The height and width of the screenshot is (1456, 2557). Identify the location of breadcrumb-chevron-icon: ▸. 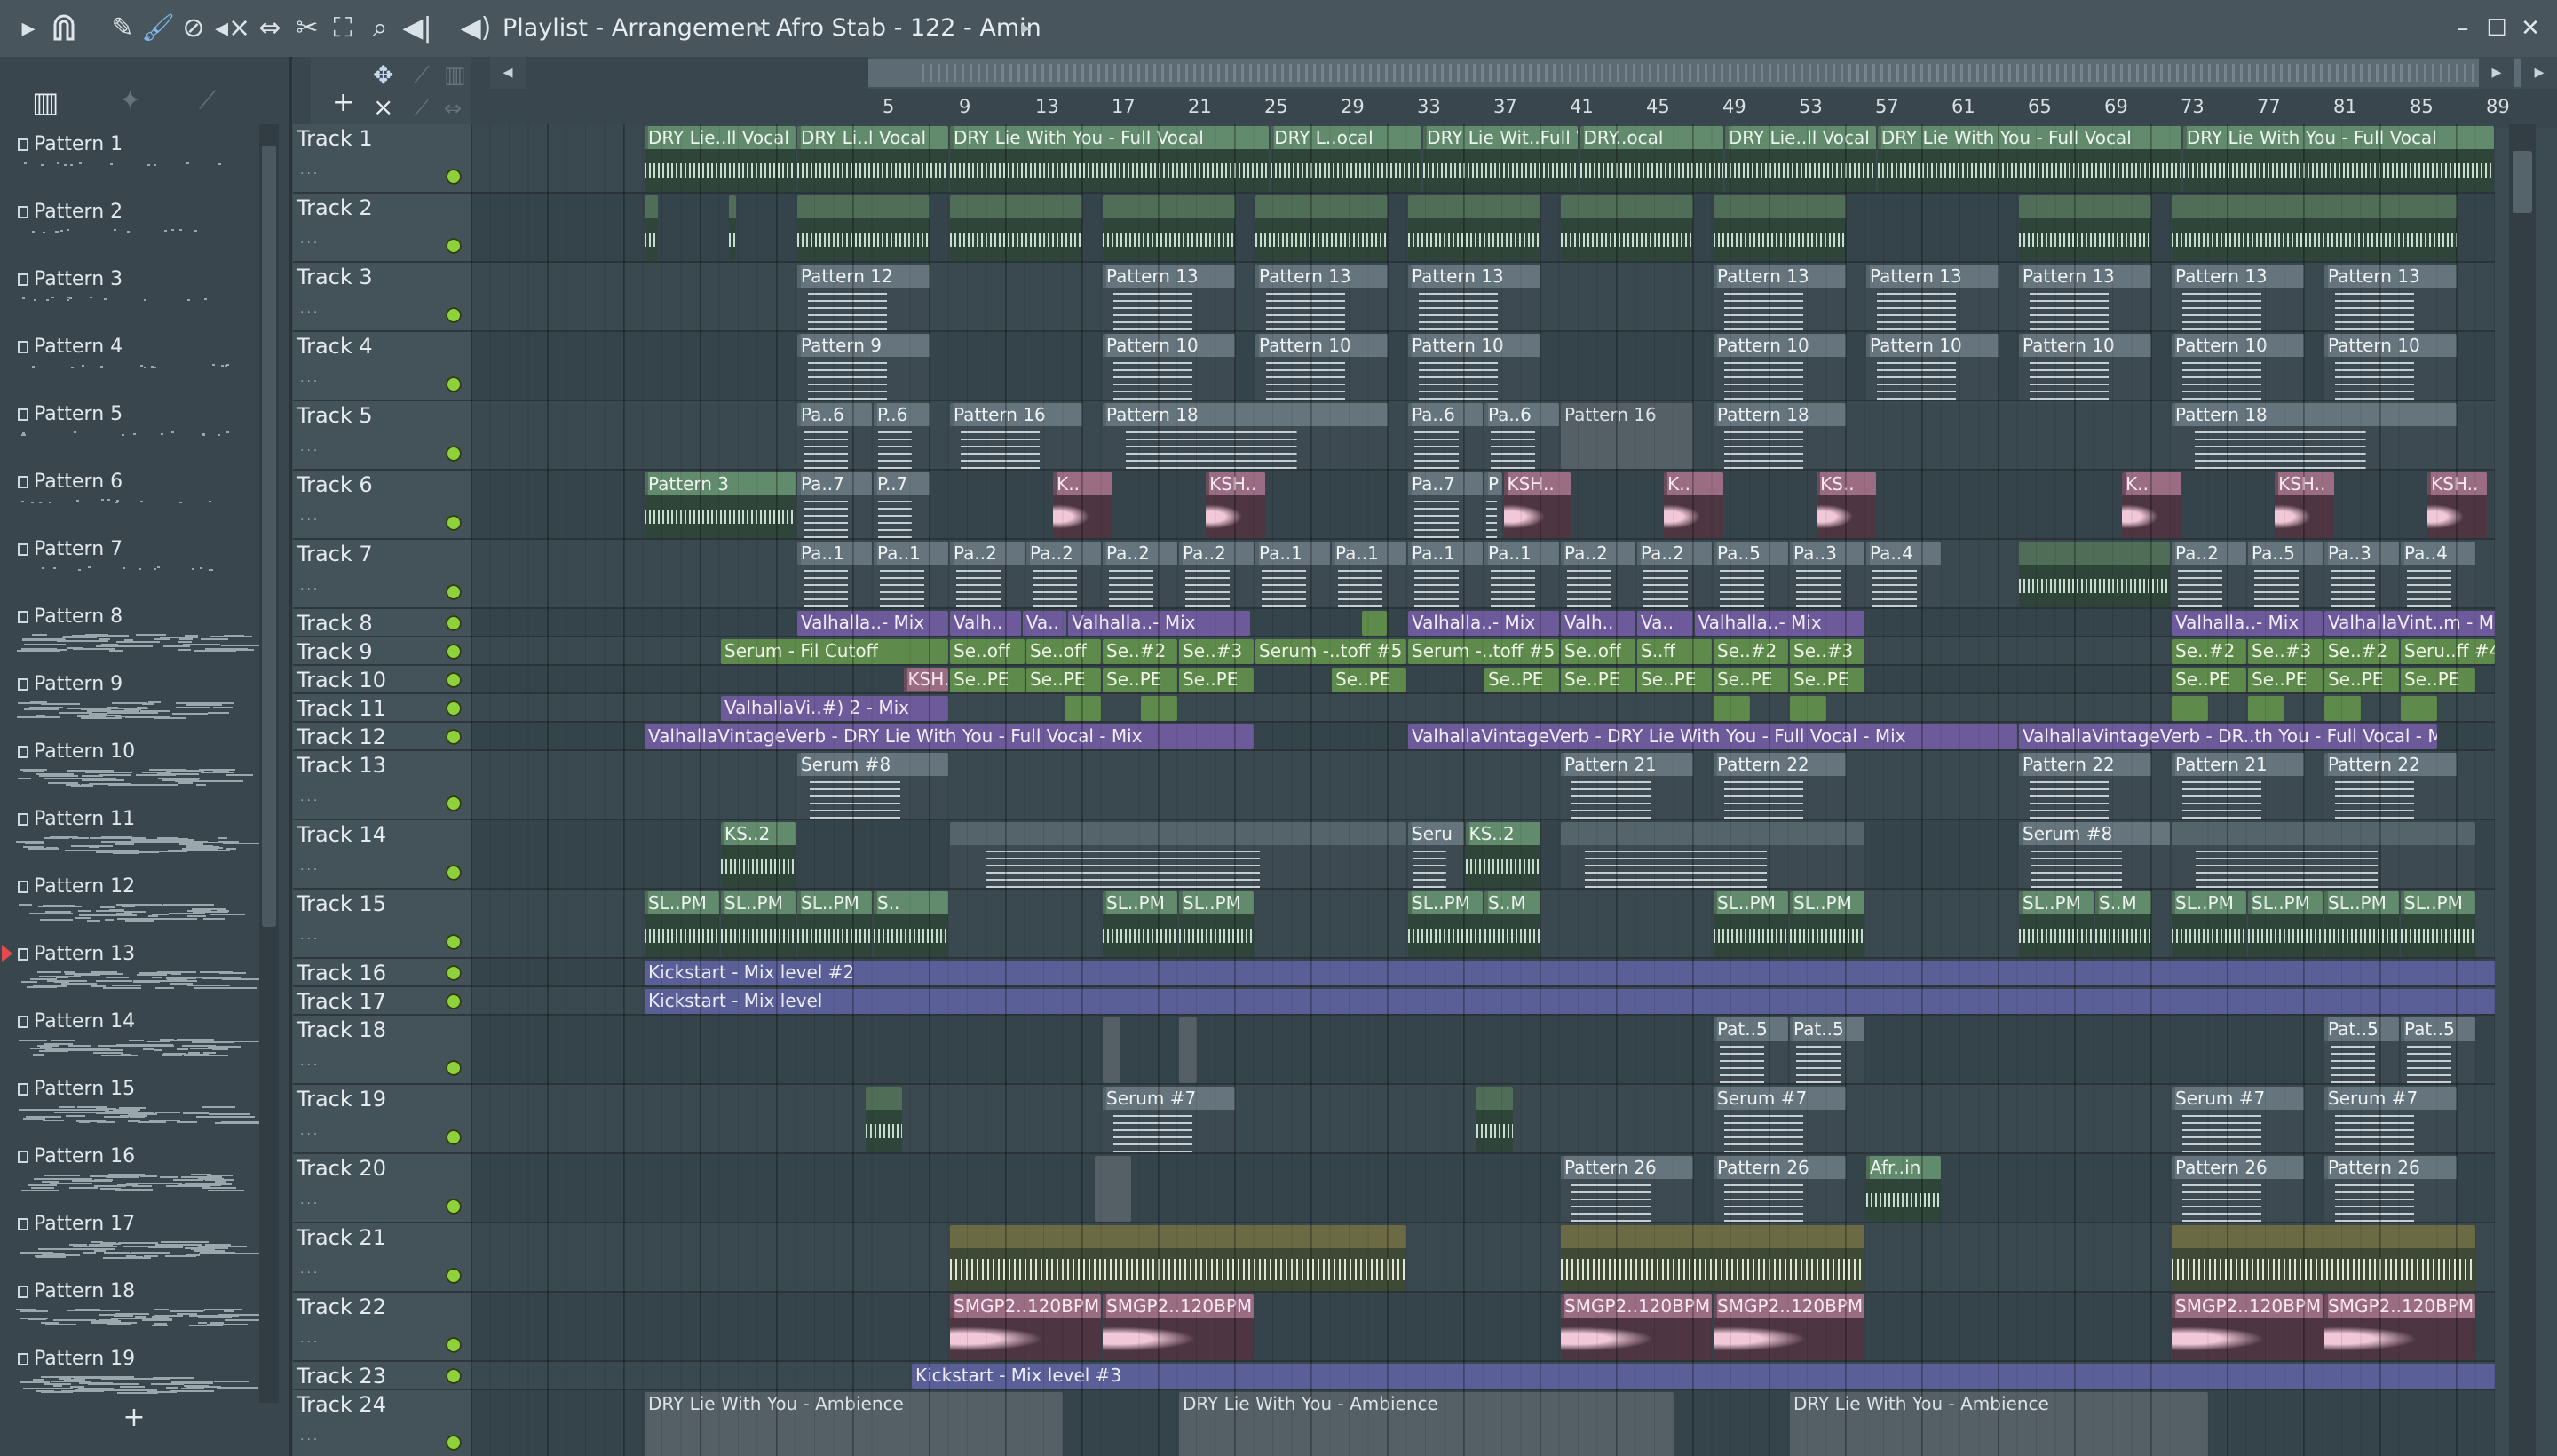
(1026, 28).